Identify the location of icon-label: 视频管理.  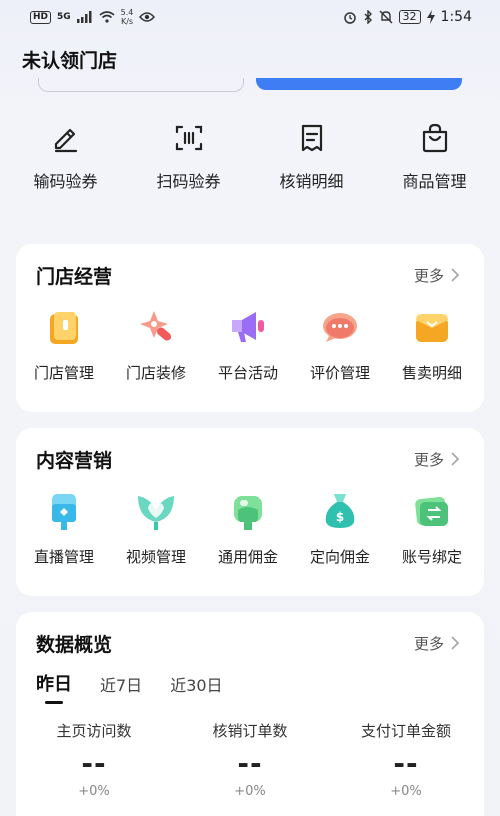
(155, 557).